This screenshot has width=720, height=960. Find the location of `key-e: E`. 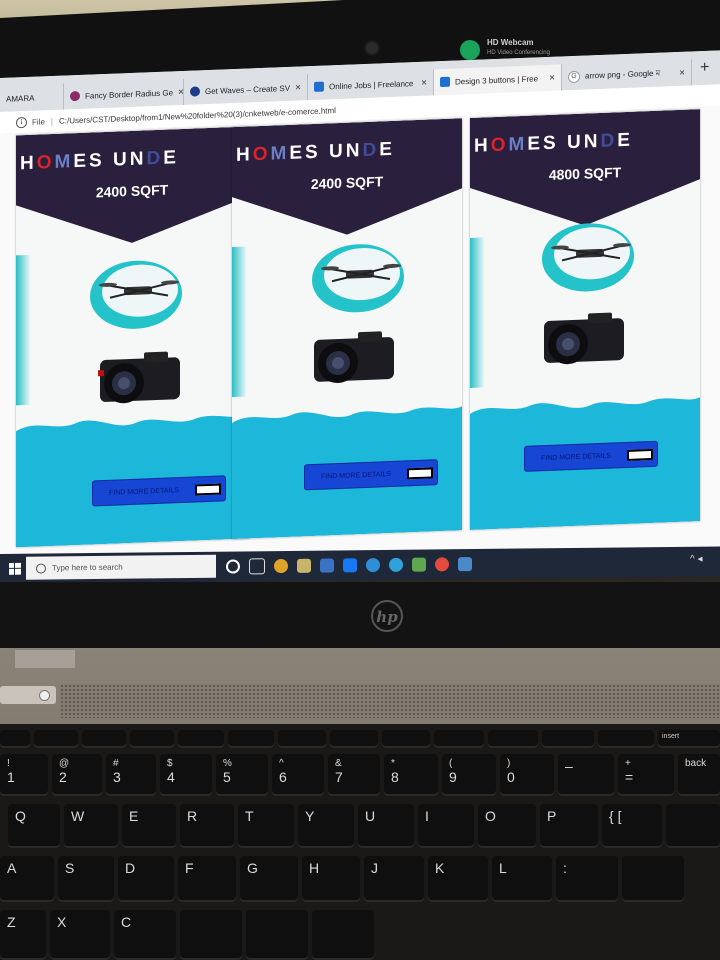

key-e: E is located at coordinates (149, 826).